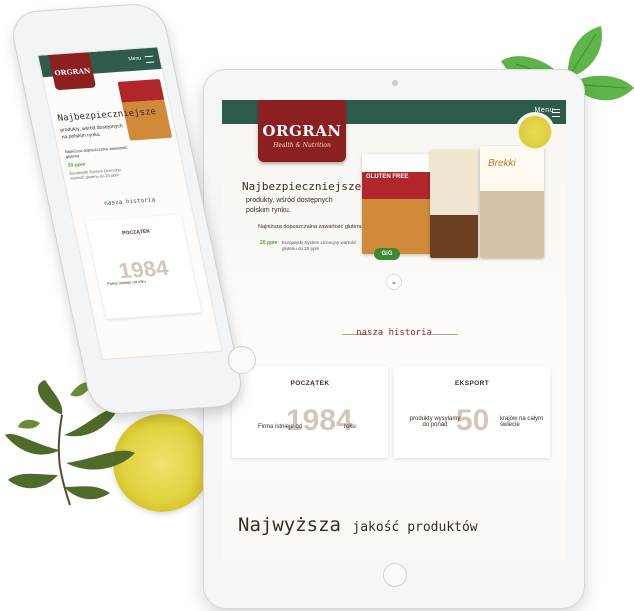 This screenshot has width=634, height=611. I want to click on history-card-start: POCZĄTEK 1984 Firma istnieje od roku, so click(310, 412).